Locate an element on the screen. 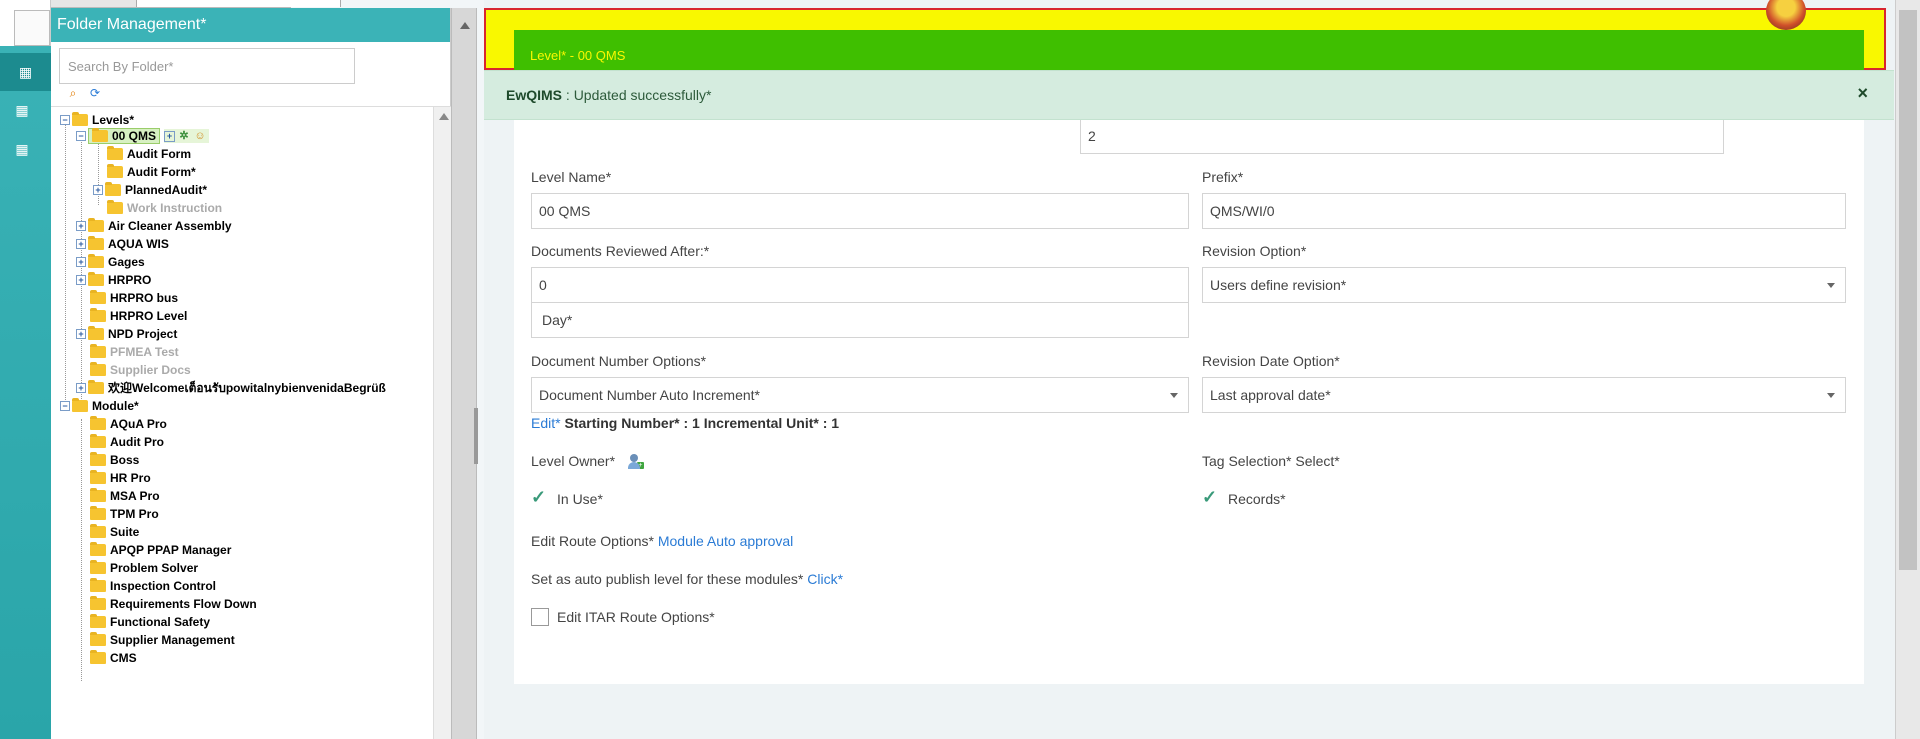 Image resolution: width=1920 pixels, height=739 pixels. tree-node-level: + AQUA WIS is located at coordinates (122, 244).